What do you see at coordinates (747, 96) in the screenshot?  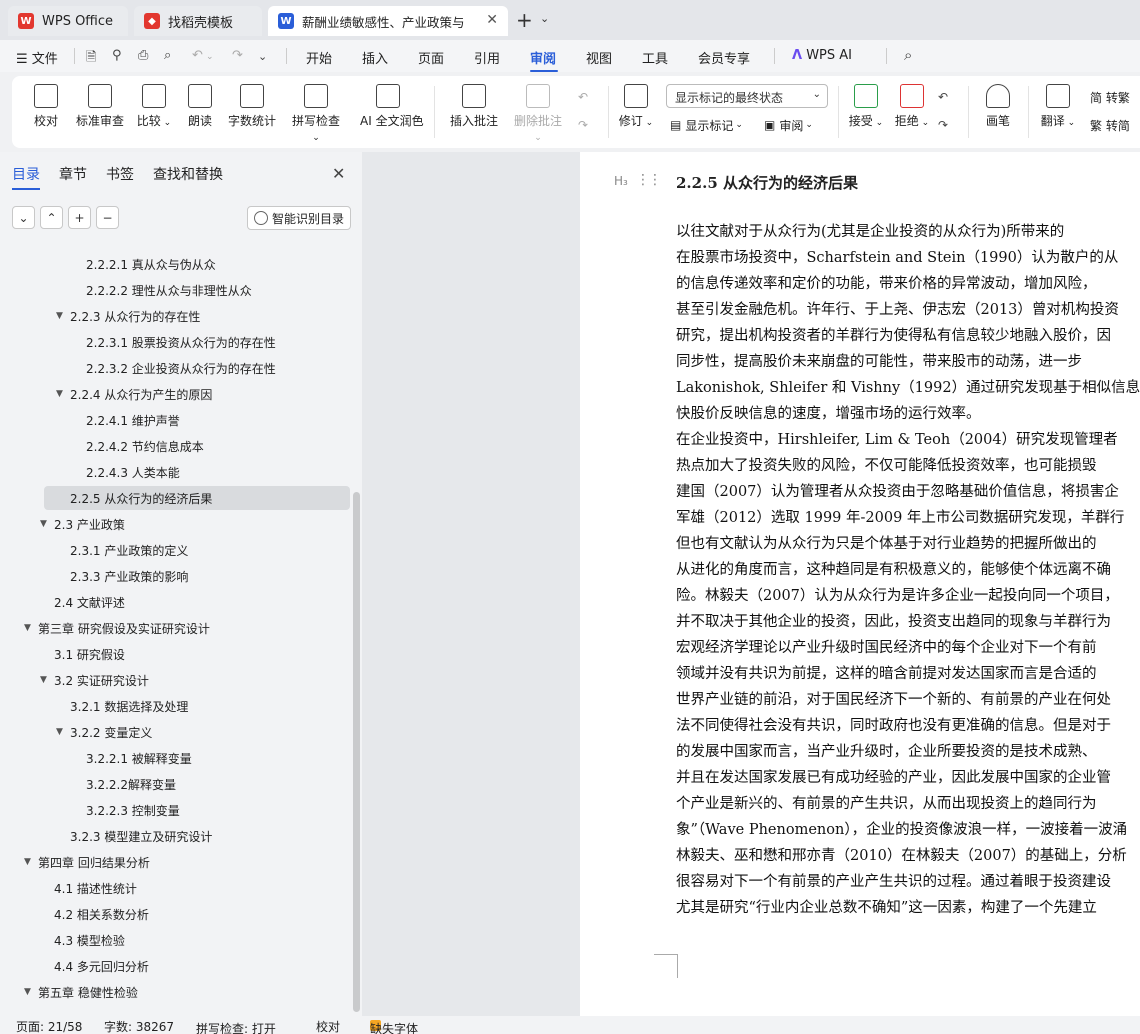 I see `markup-display-select: 显示标记的最终状态 ⌄` at bounding box center [747, 96].